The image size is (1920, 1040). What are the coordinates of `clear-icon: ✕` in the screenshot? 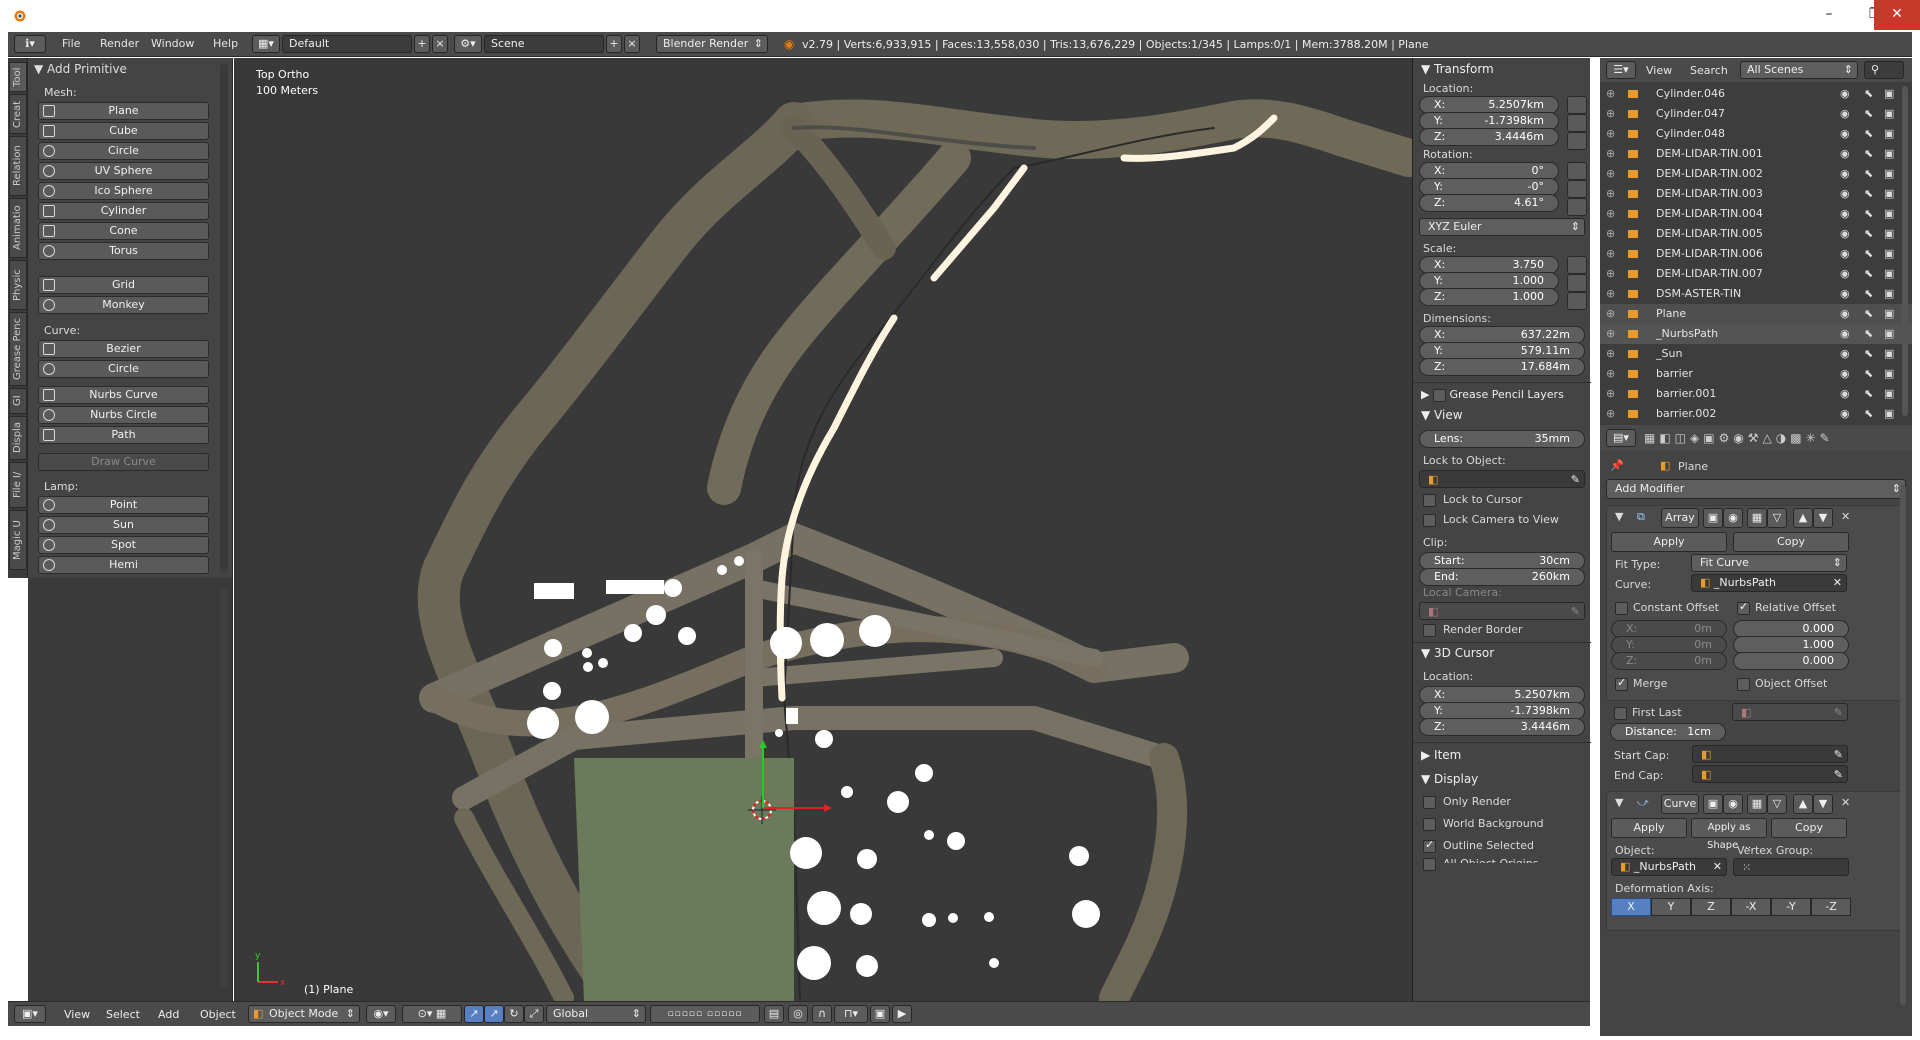 It's located at (1717, 867).